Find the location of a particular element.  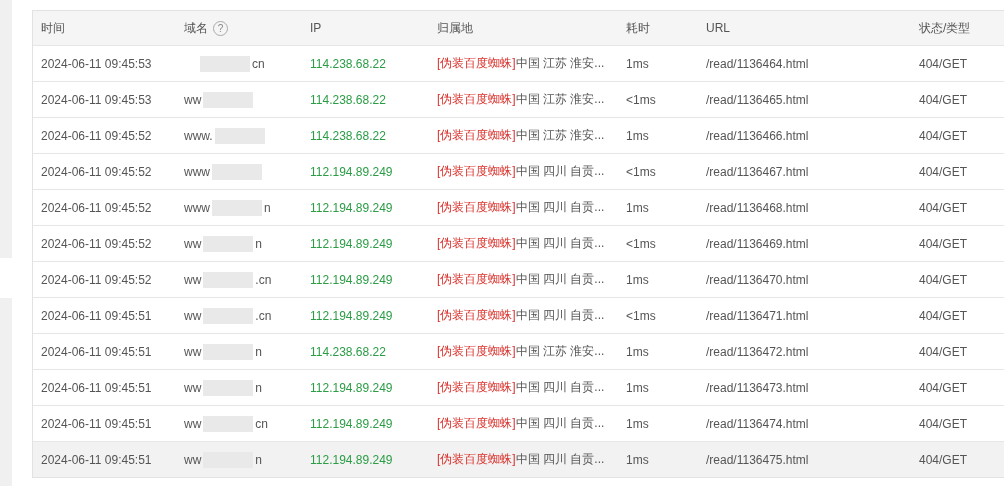

url-text: /read/1136468.html is located at coordinates (757, 207).